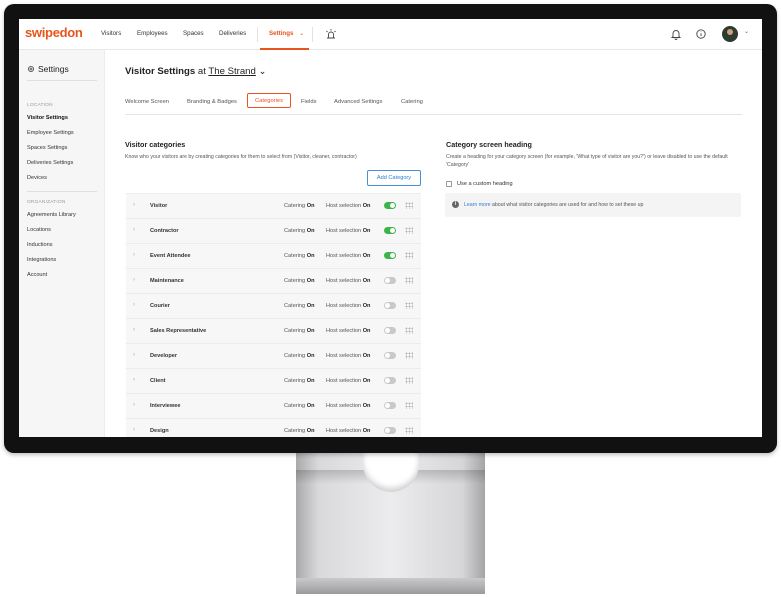 This screenshot has width=781, height=597. I want to click on sidebar-item-devices: Devices, so click(37, 178).